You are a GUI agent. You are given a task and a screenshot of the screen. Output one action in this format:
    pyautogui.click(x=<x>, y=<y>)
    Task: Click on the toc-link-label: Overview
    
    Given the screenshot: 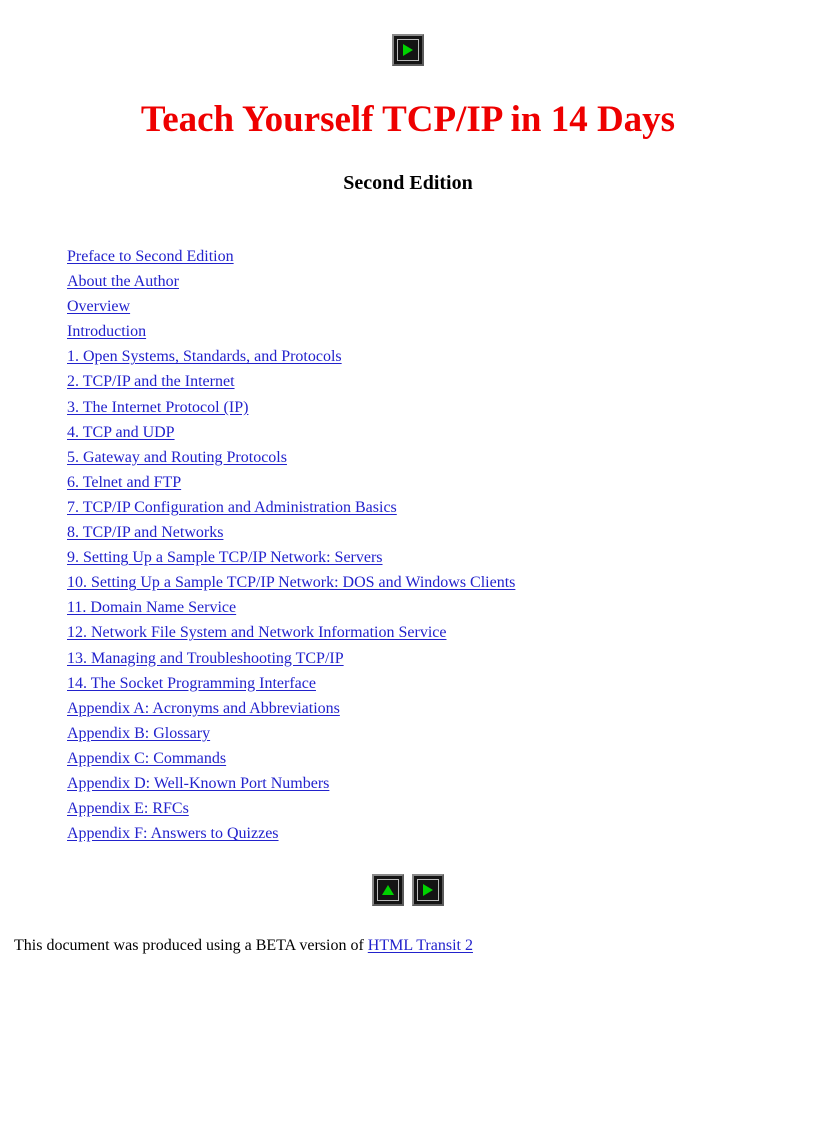 What is the action you would take?
    pyautogui.click(x=99, y=307)
    